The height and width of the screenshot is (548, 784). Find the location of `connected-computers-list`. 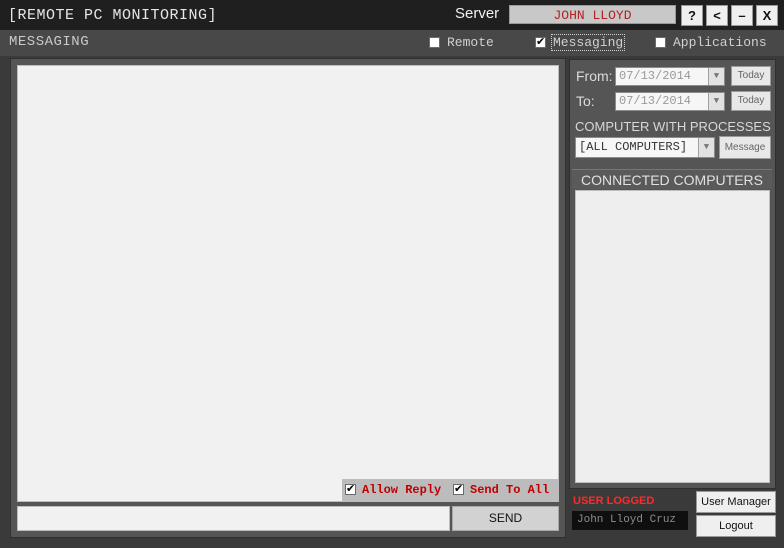

connected-computers-list is located at coordinates (672, 336).